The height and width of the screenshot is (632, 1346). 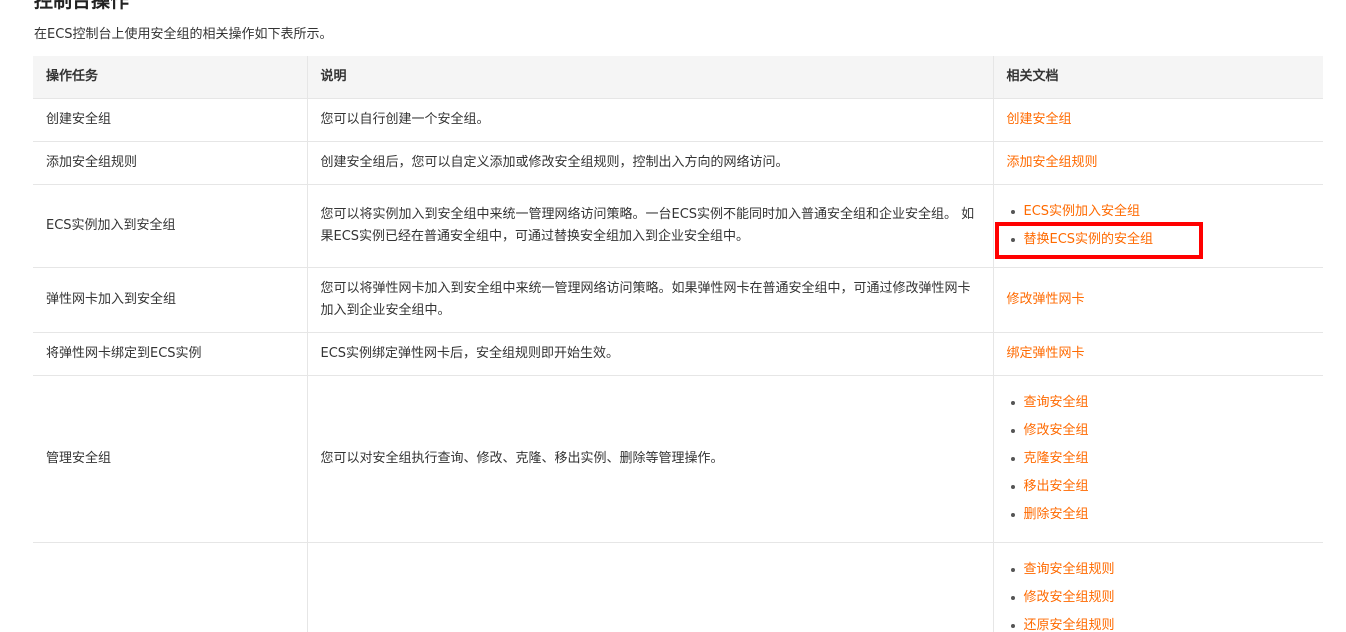 I want to click on row-task: 添加安全组规则, so click(x=170, y=163).